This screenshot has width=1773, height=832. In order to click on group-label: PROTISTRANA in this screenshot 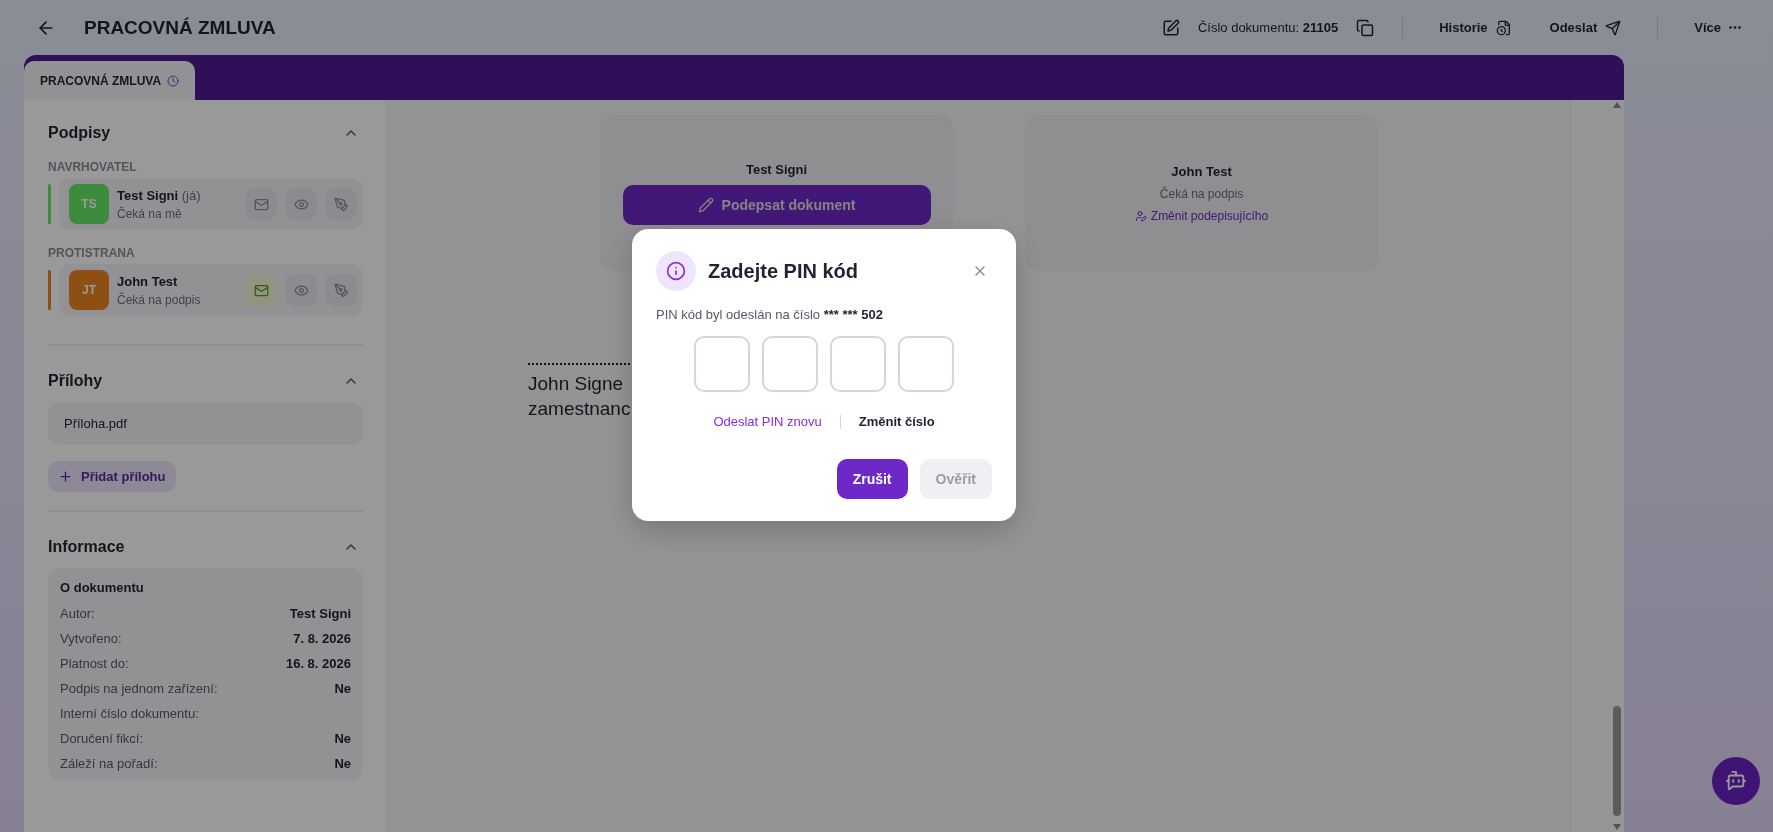, I will do `click(92, 253)`.